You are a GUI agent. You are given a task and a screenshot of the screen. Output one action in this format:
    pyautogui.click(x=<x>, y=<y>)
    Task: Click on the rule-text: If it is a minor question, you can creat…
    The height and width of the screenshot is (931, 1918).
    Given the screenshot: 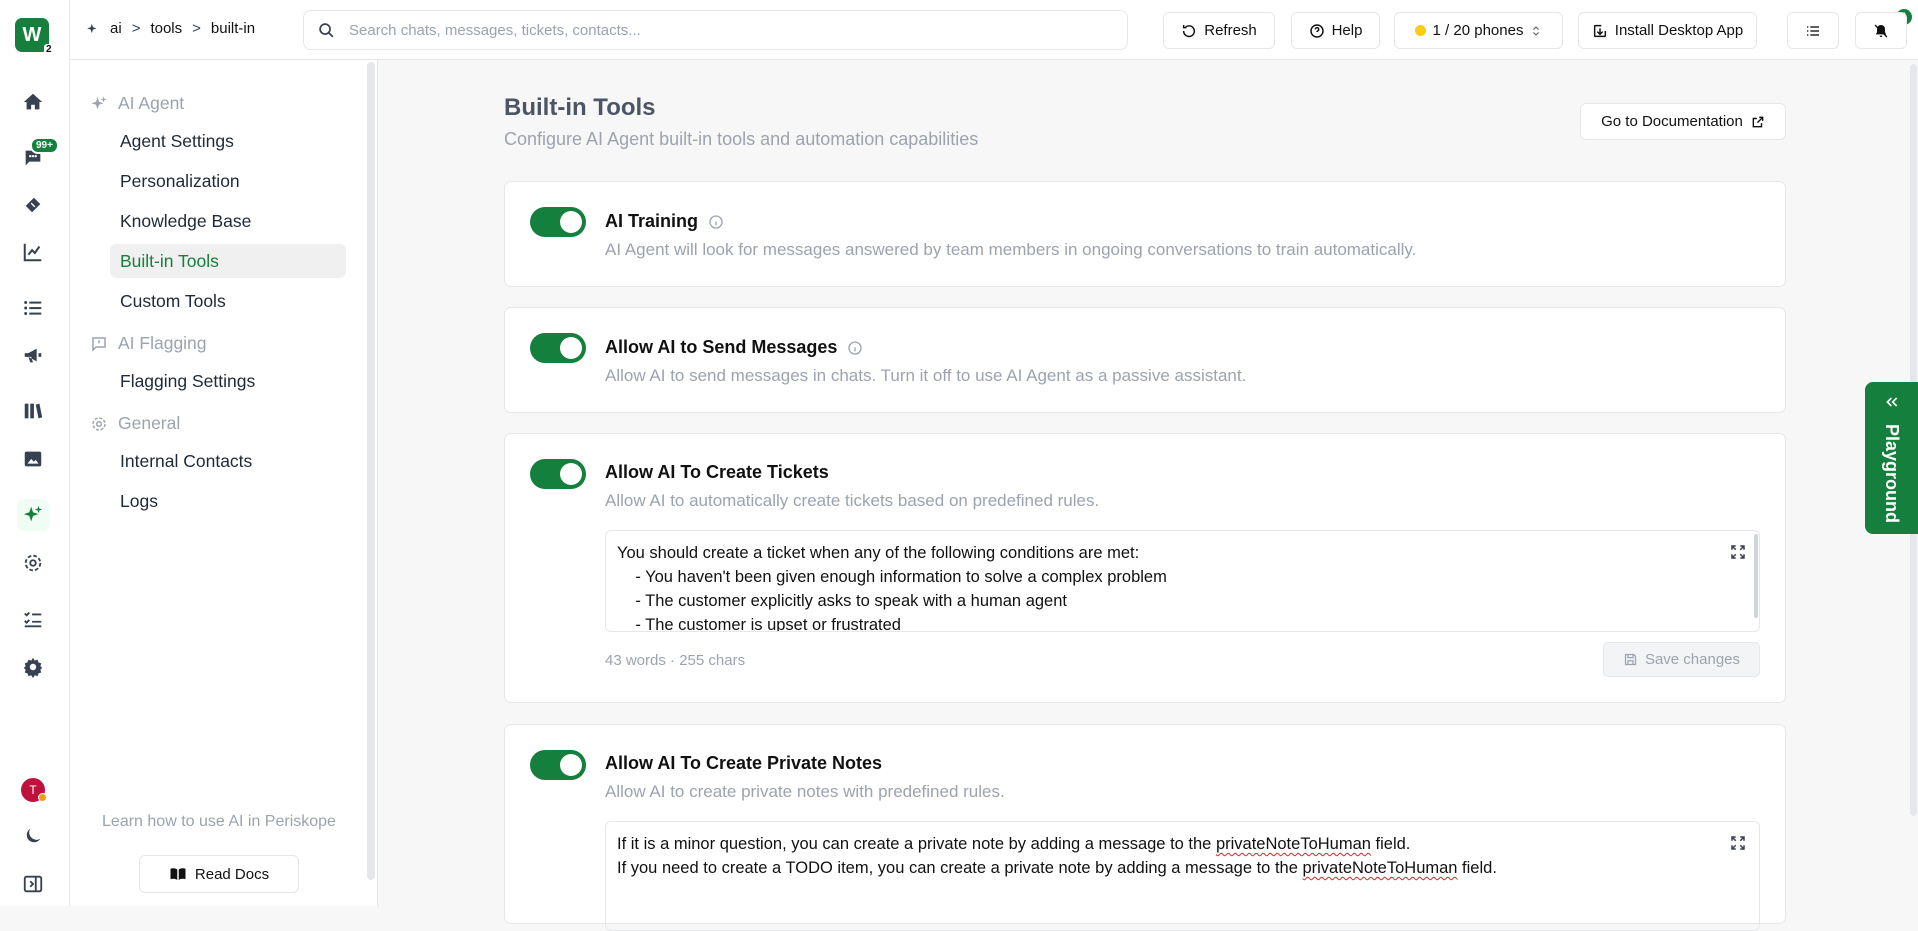 What is the action you would take?
    pyautogui.click(x=916, y=844)
    